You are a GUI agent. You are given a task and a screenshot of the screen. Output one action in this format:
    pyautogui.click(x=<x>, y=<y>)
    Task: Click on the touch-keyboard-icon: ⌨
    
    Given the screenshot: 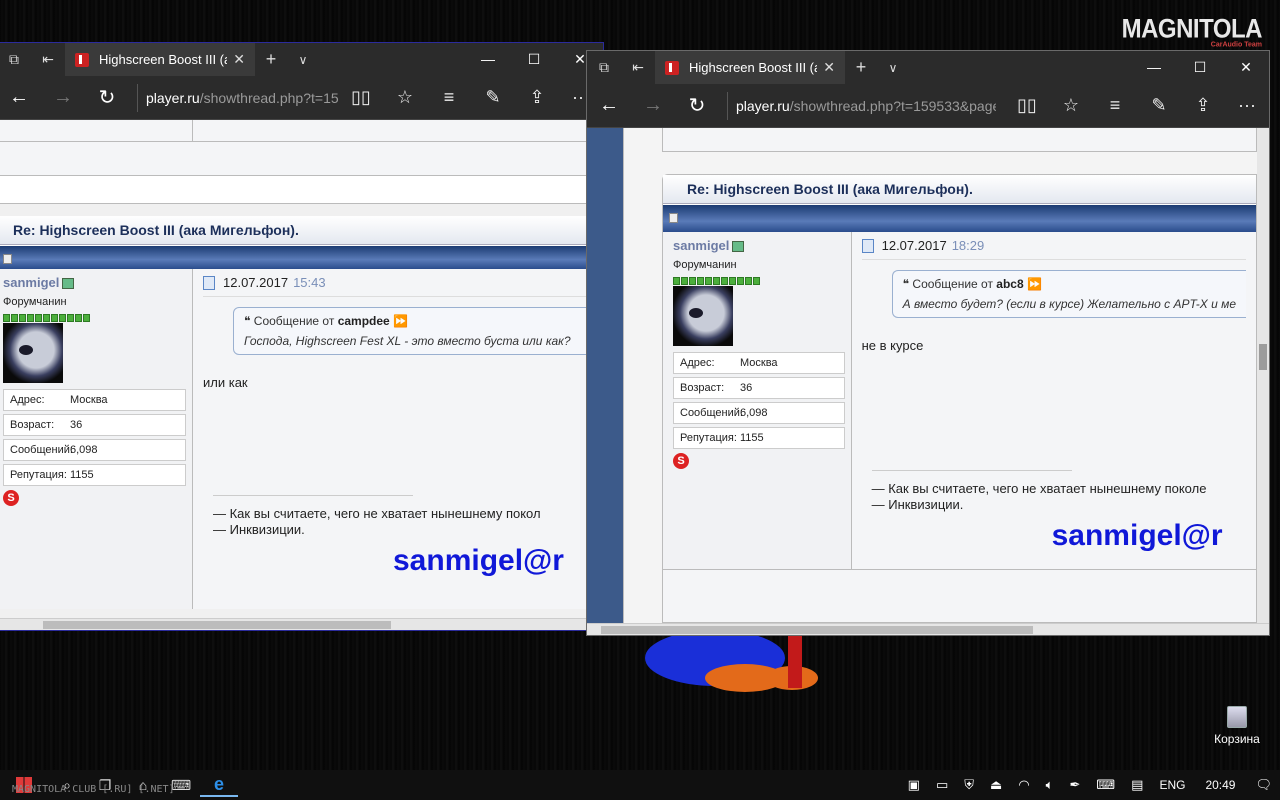 What is the action you would take?
    pyautogui.click(x=1105, y=785)
    